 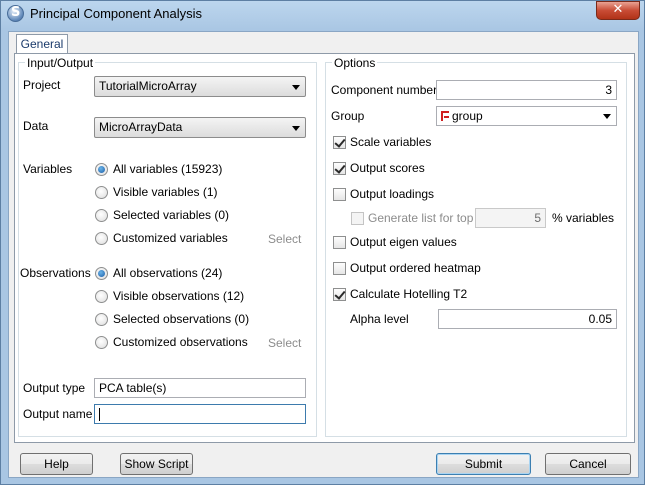 I want to click on scale-variables-checkbox, so click(x=339, y=142).